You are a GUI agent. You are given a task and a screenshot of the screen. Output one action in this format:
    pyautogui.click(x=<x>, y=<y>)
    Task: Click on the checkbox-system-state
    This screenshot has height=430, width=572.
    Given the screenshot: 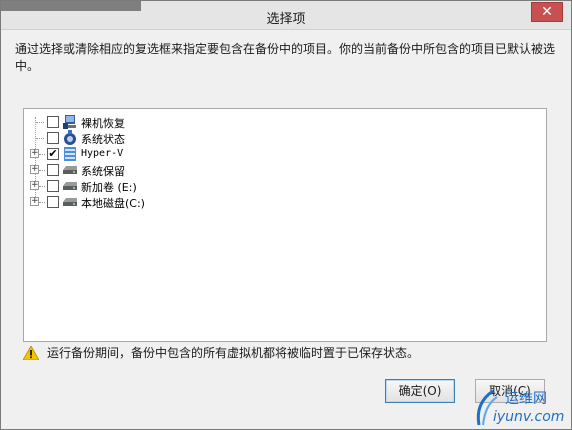 What is the action you would take?
    pyautogui.click(x=53, y=138)
    